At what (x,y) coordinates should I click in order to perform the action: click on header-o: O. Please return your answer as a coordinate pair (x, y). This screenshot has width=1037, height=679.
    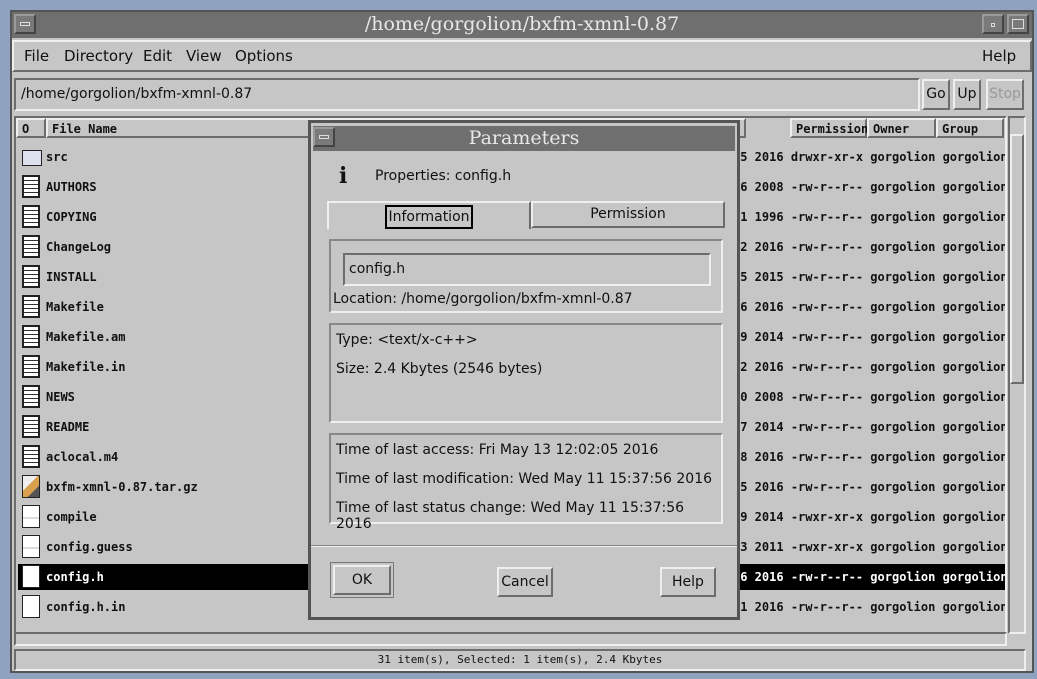
    Looking at the image, I should click on (31, 128).